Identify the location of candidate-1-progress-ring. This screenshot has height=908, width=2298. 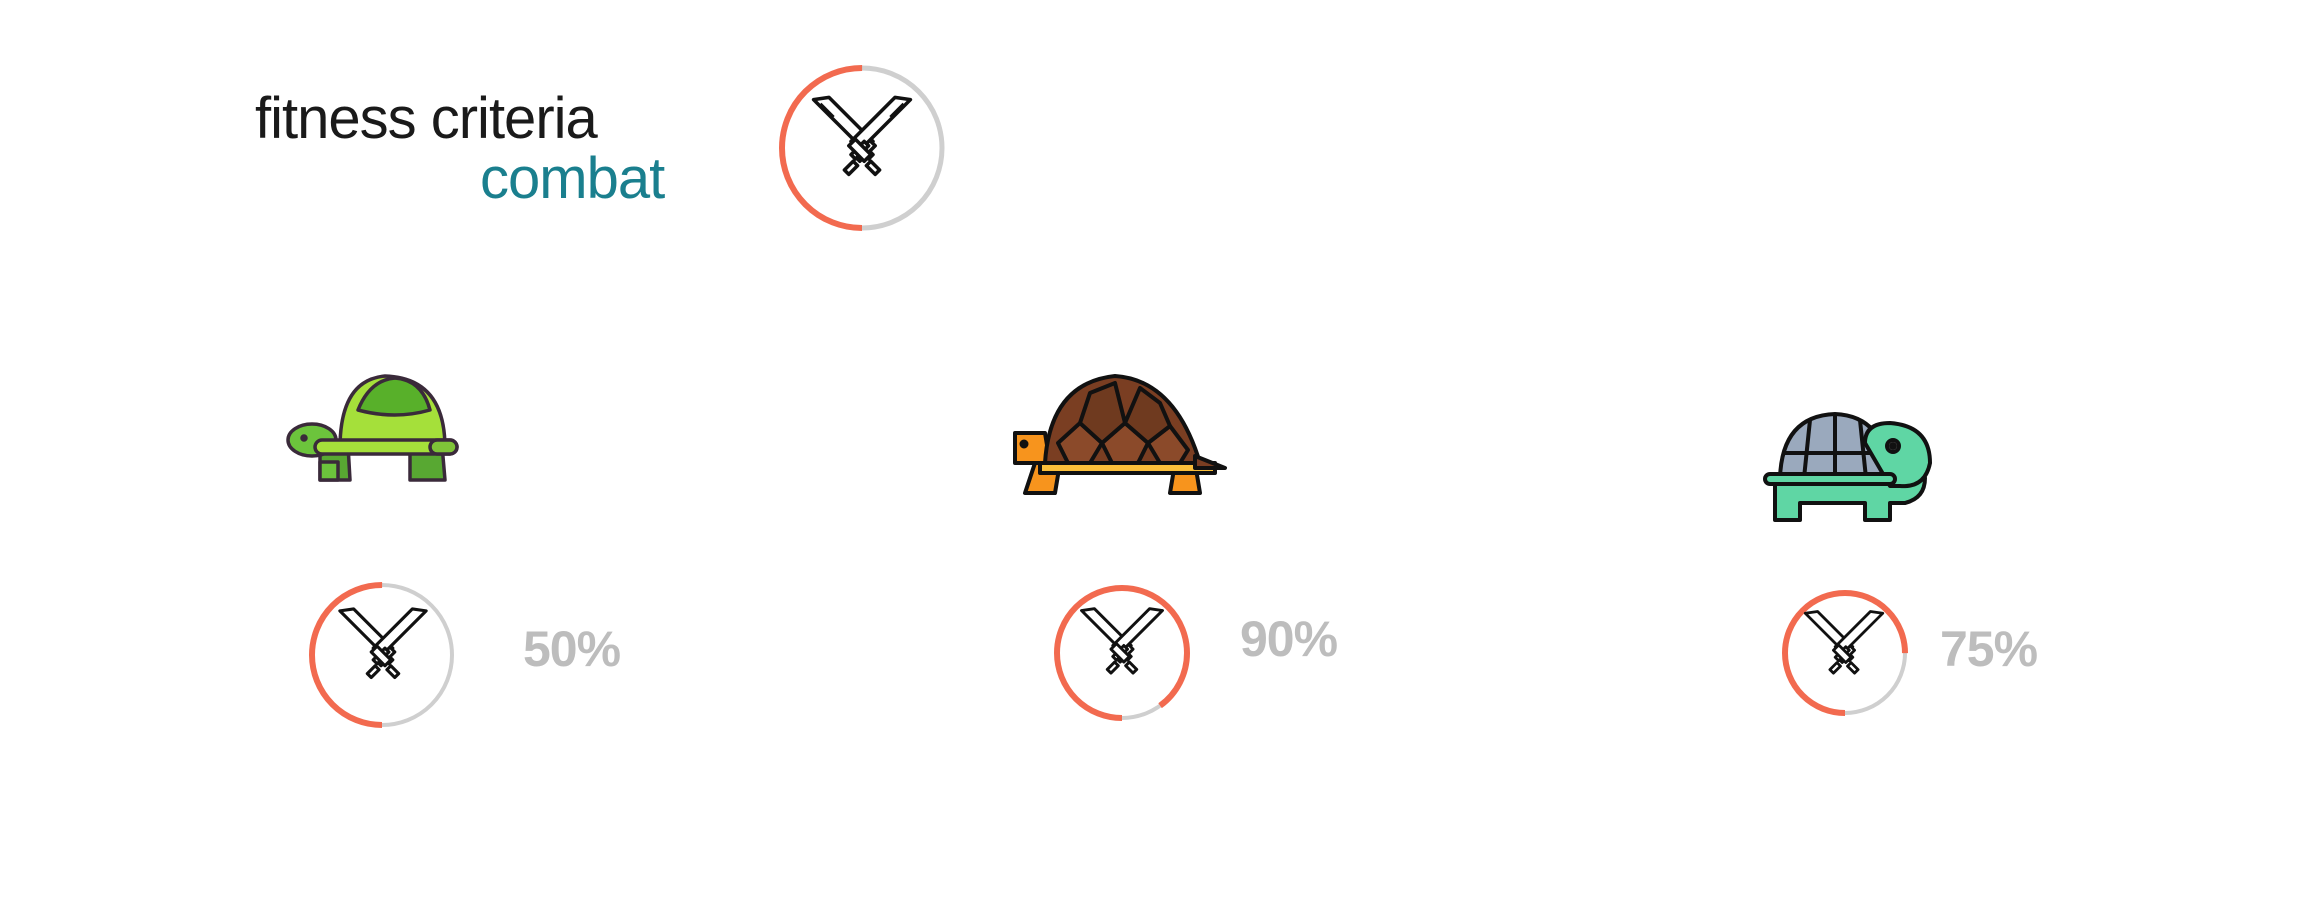
(382, 655).